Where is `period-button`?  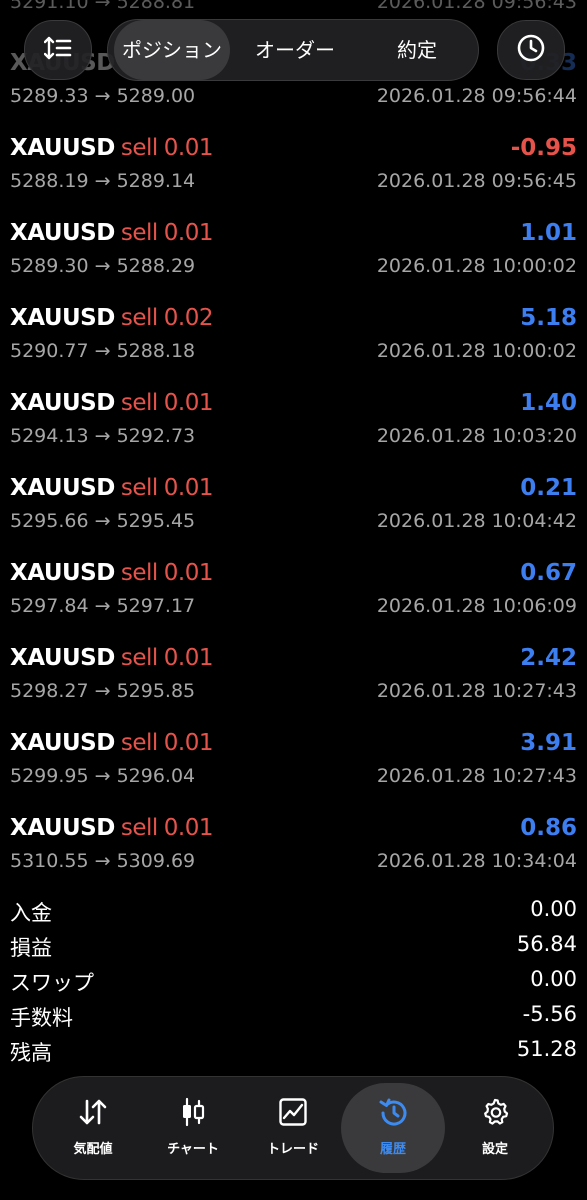 period-button is located at coordinates (531, 50).